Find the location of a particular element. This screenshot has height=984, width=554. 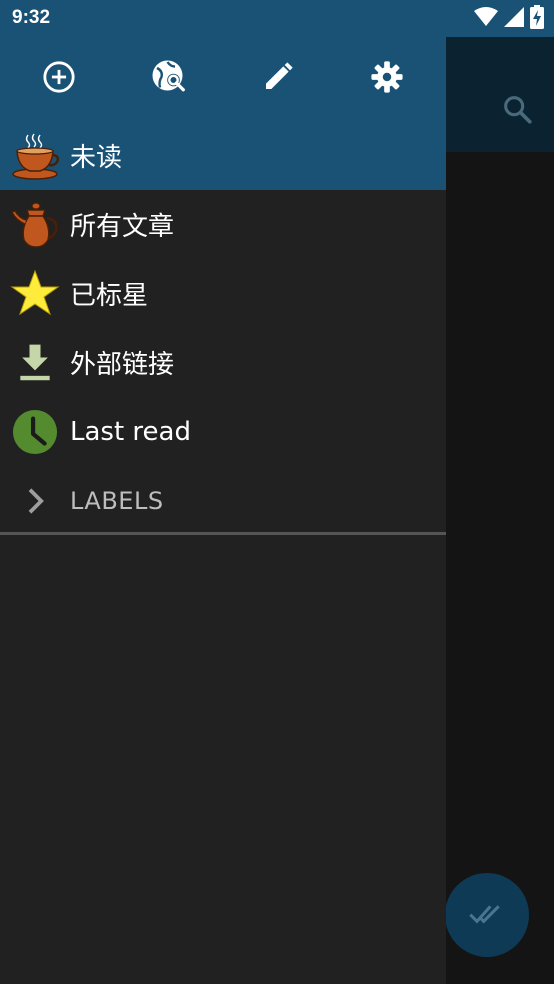

nav-item-label: Last read is located at coordinates (130, 431).